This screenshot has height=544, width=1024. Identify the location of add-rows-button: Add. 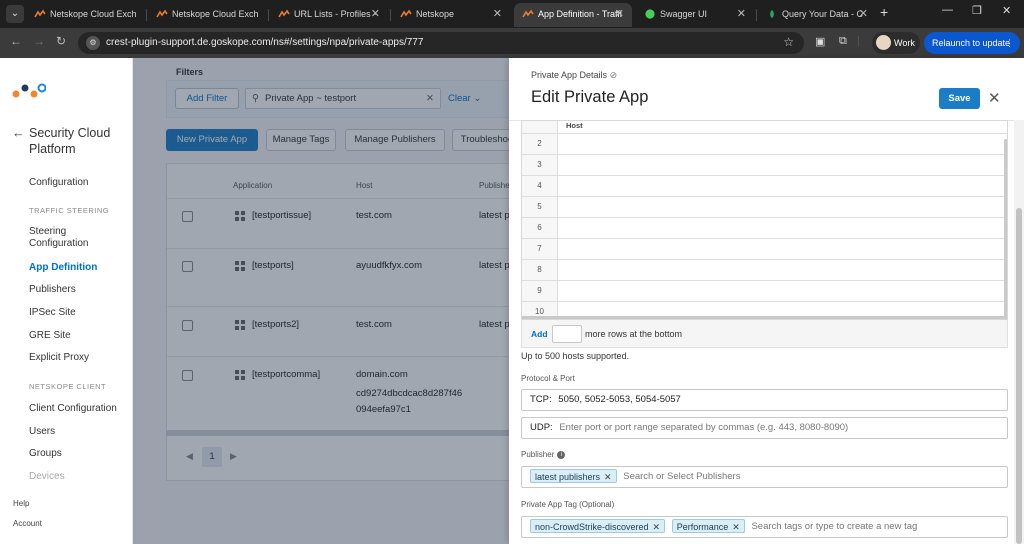
(539, 334).